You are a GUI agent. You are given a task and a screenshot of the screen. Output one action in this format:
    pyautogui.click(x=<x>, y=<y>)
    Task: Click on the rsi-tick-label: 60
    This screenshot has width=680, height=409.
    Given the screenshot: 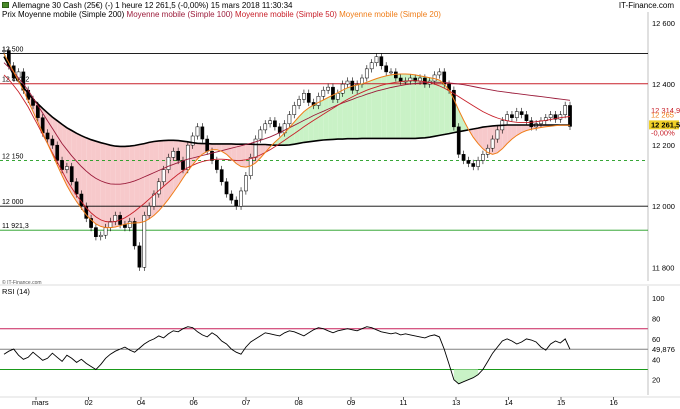 What is the action you would take?
    pyautogui.click(x=656, y=339)
    